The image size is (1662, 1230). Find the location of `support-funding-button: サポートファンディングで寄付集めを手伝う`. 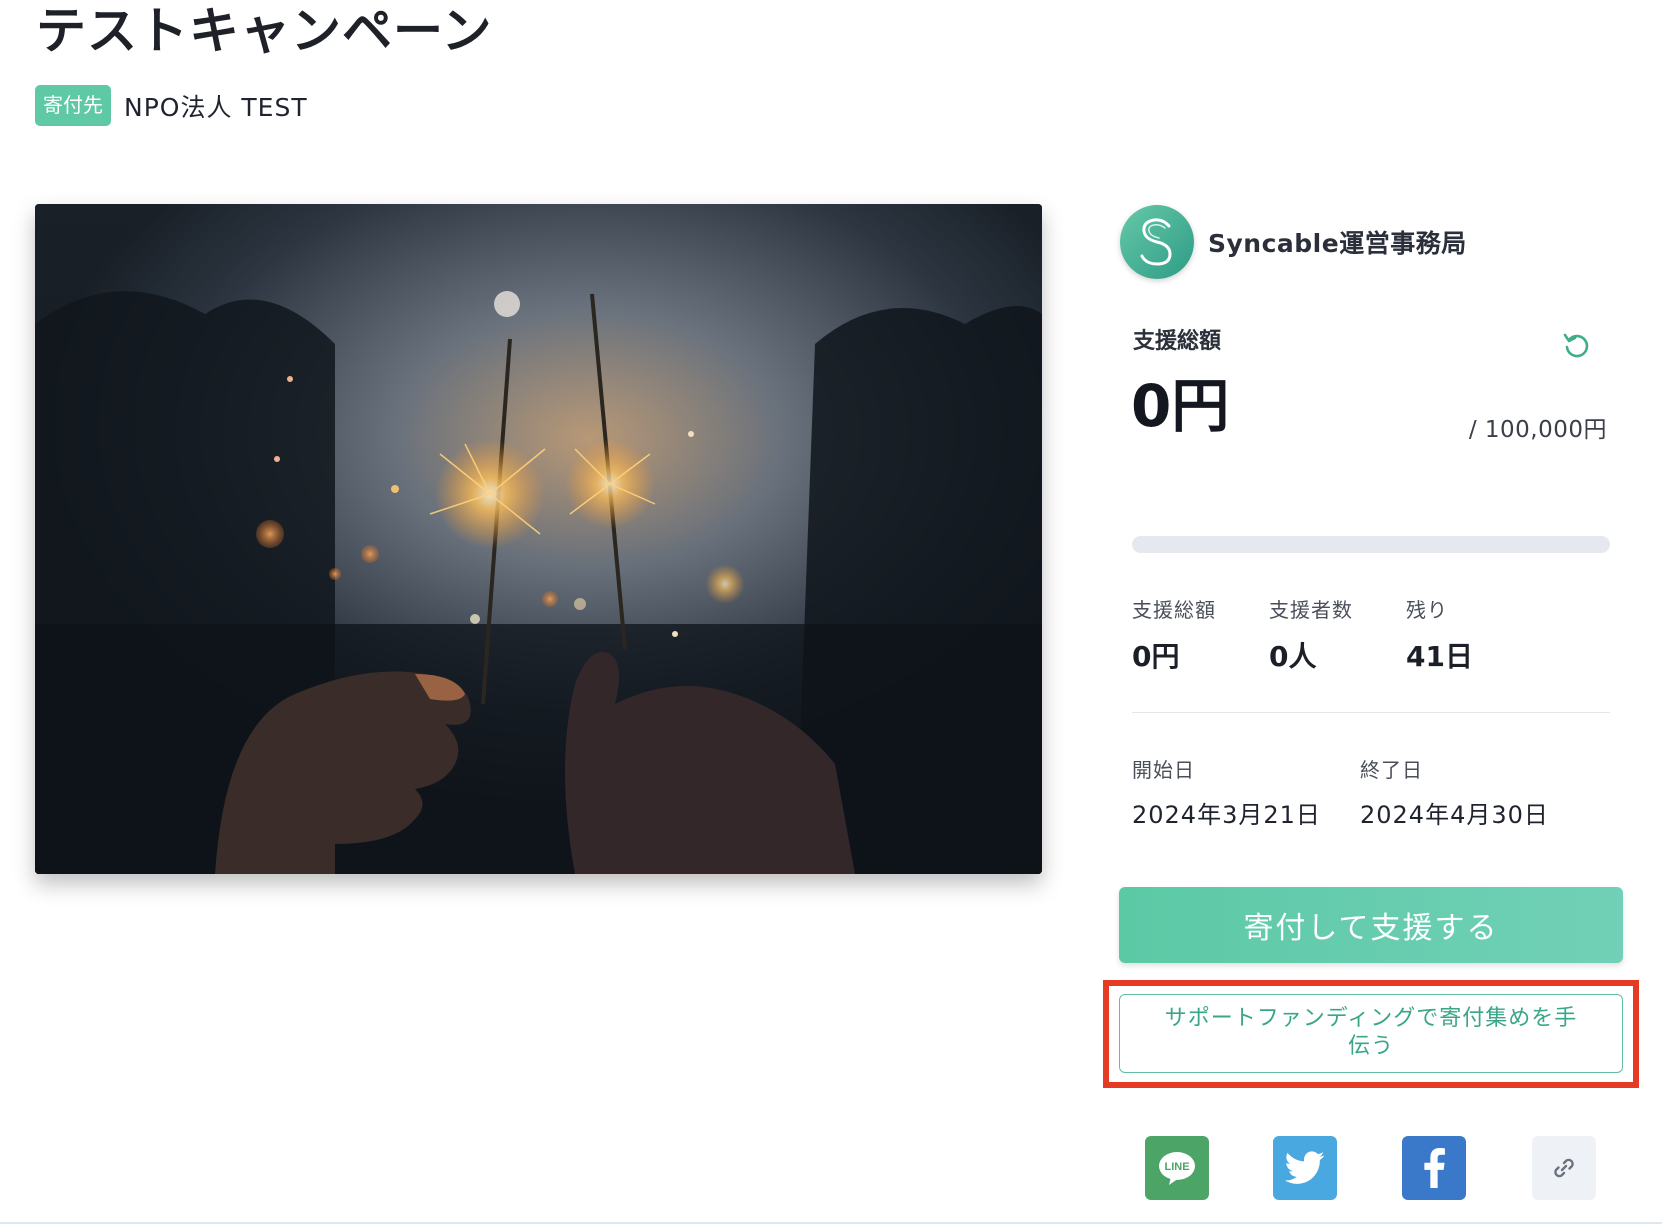

support-funding-button: サポートファンディングで寄付集めを手伝う is located at coordinates (1371, 1033).